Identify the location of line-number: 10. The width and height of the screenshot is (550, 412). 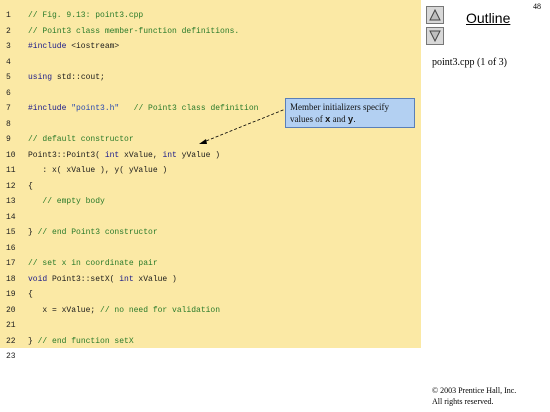
(11, 155).